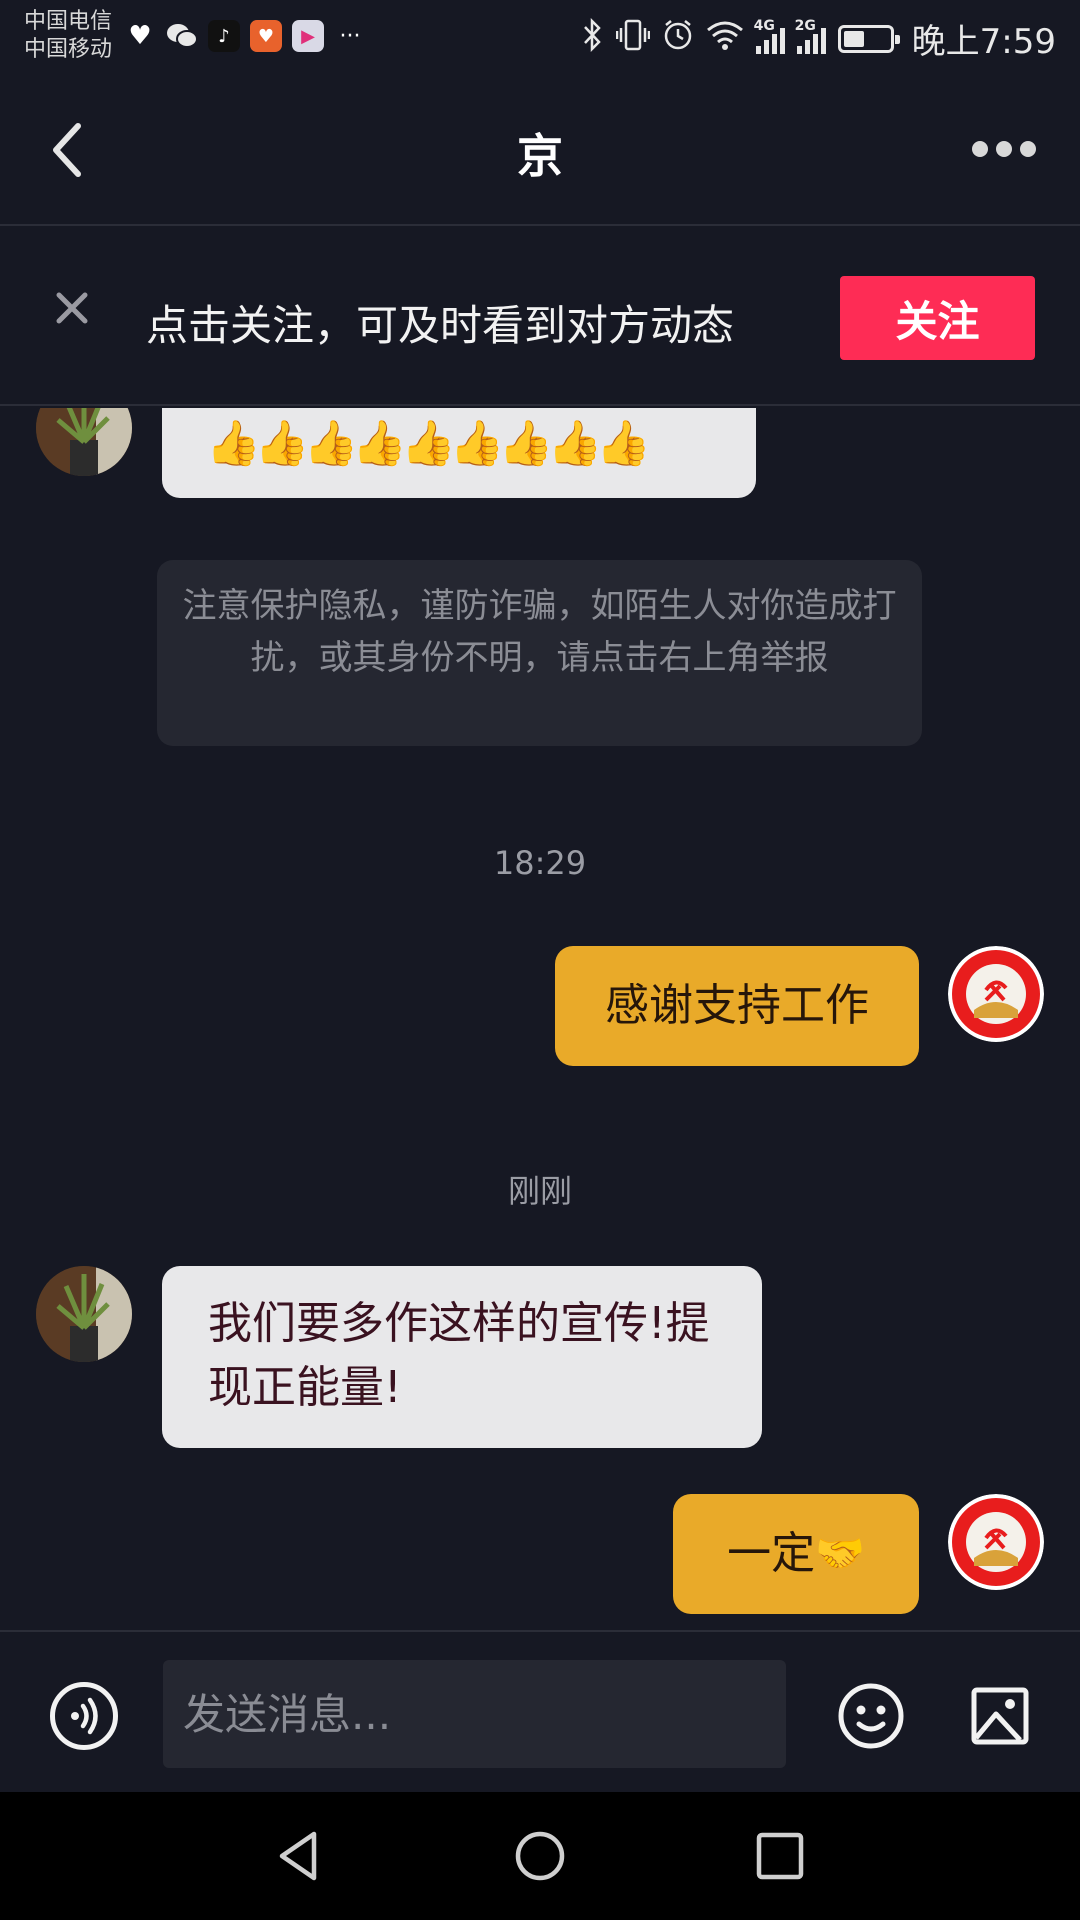  Describe the element at coordinates (68, 49) in the screenshot. I see `carrier-2: 中国移动` at that location.